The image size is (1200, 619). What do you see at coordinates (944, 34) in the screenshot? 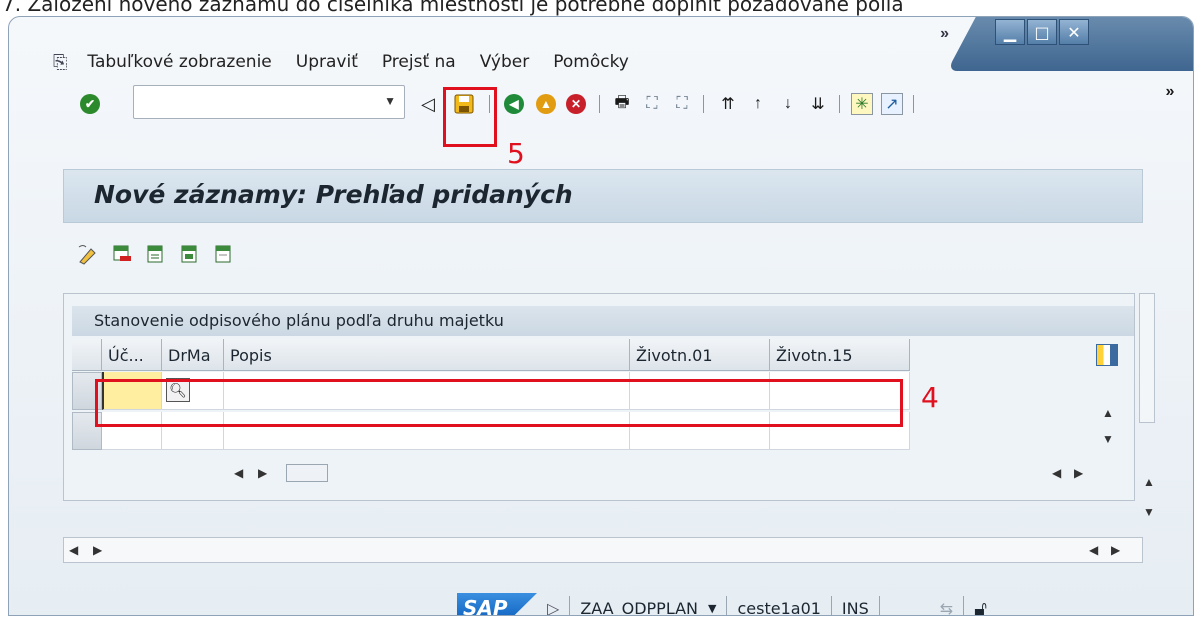
I see `more-commands-top: »` at bounding box center [944, 34].